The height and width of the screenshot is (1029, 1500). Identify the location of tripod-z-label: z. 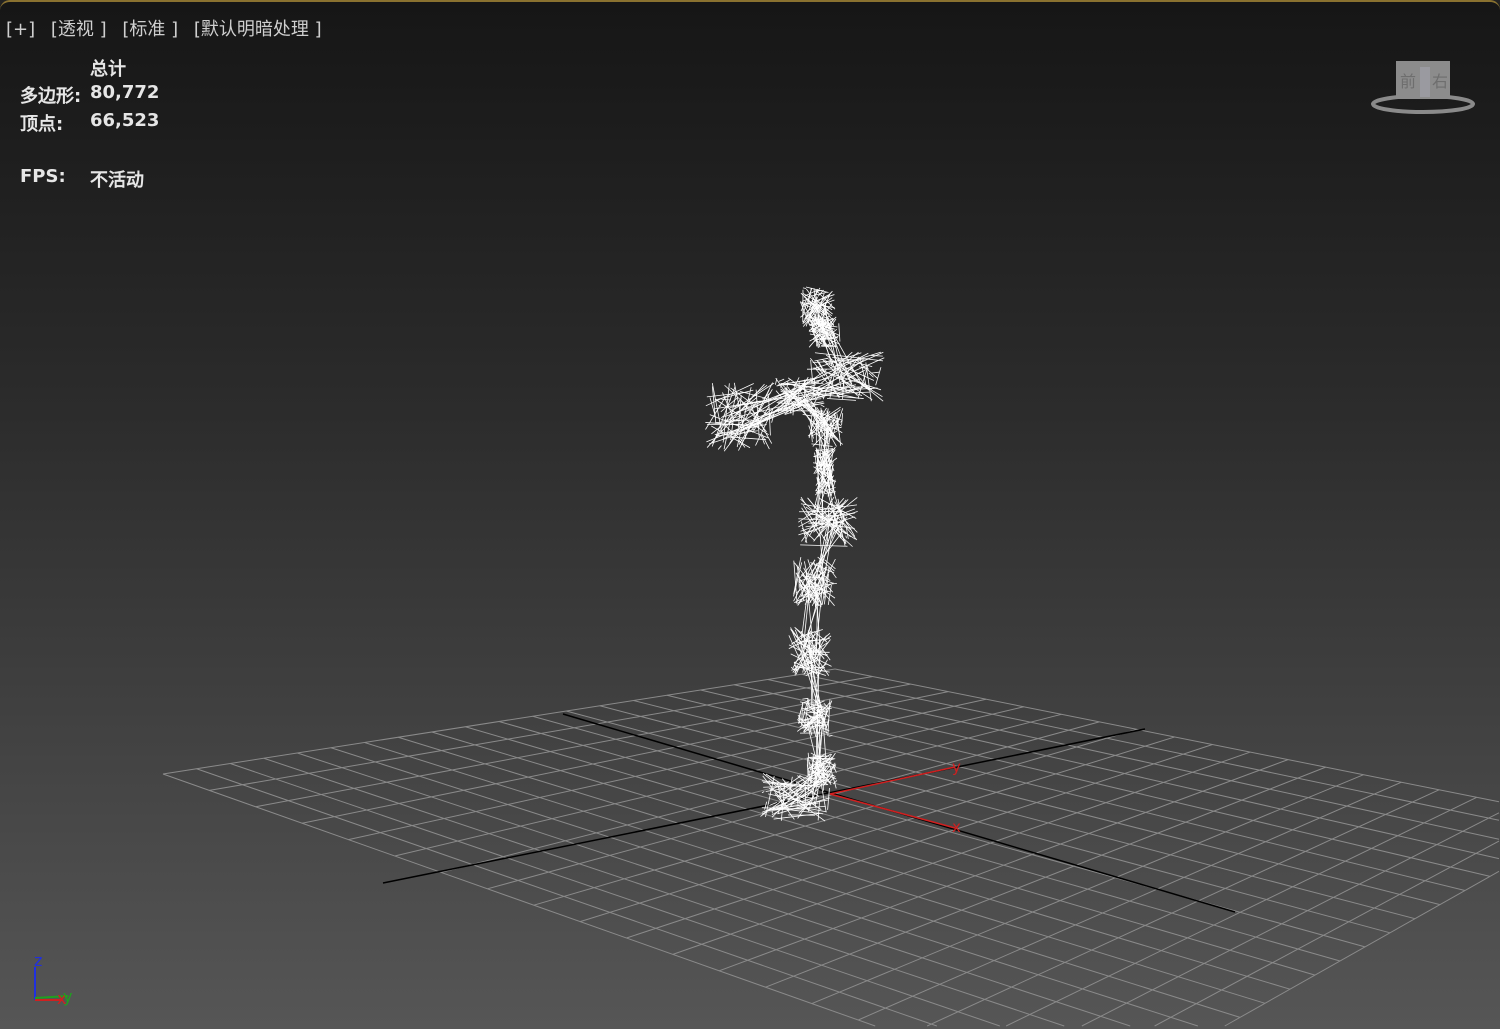
(38, 960).